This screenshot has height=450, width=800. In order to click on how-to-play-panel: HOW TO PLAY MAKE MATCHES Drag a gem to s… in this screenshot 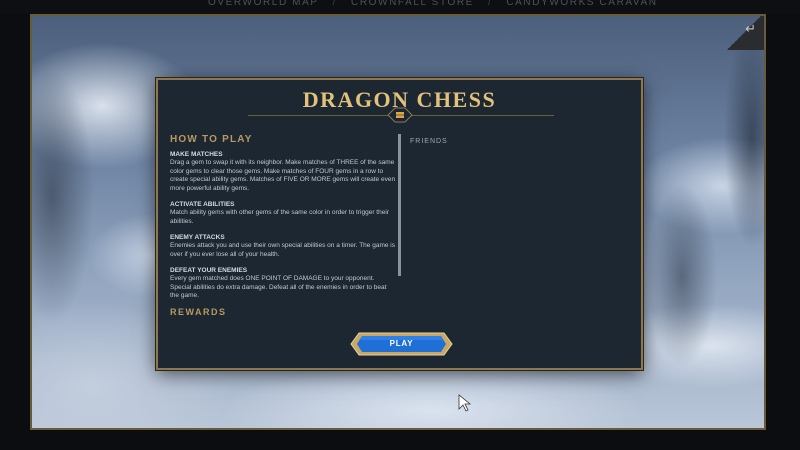, I will do `click(283, 225)`.